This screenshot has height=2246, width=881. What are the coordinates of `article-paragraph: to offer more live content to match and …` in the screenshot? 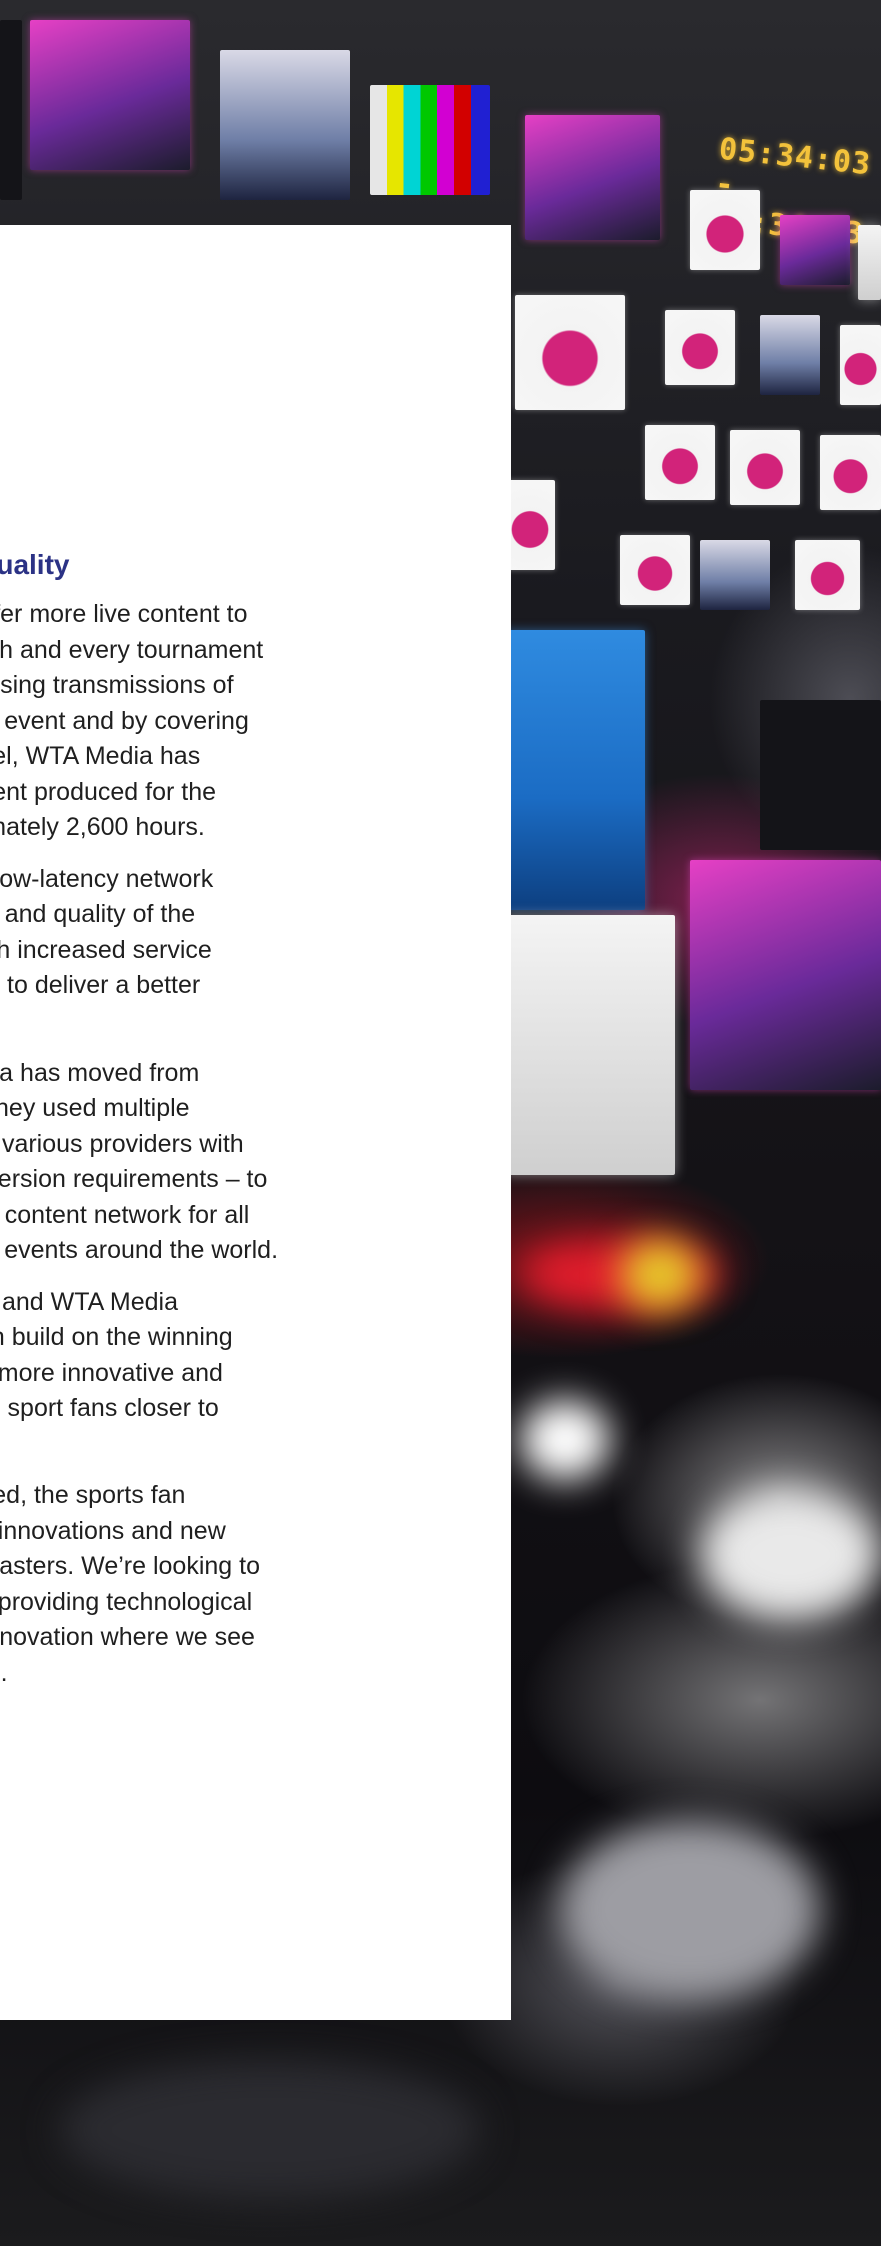 It's located at (192, 721).